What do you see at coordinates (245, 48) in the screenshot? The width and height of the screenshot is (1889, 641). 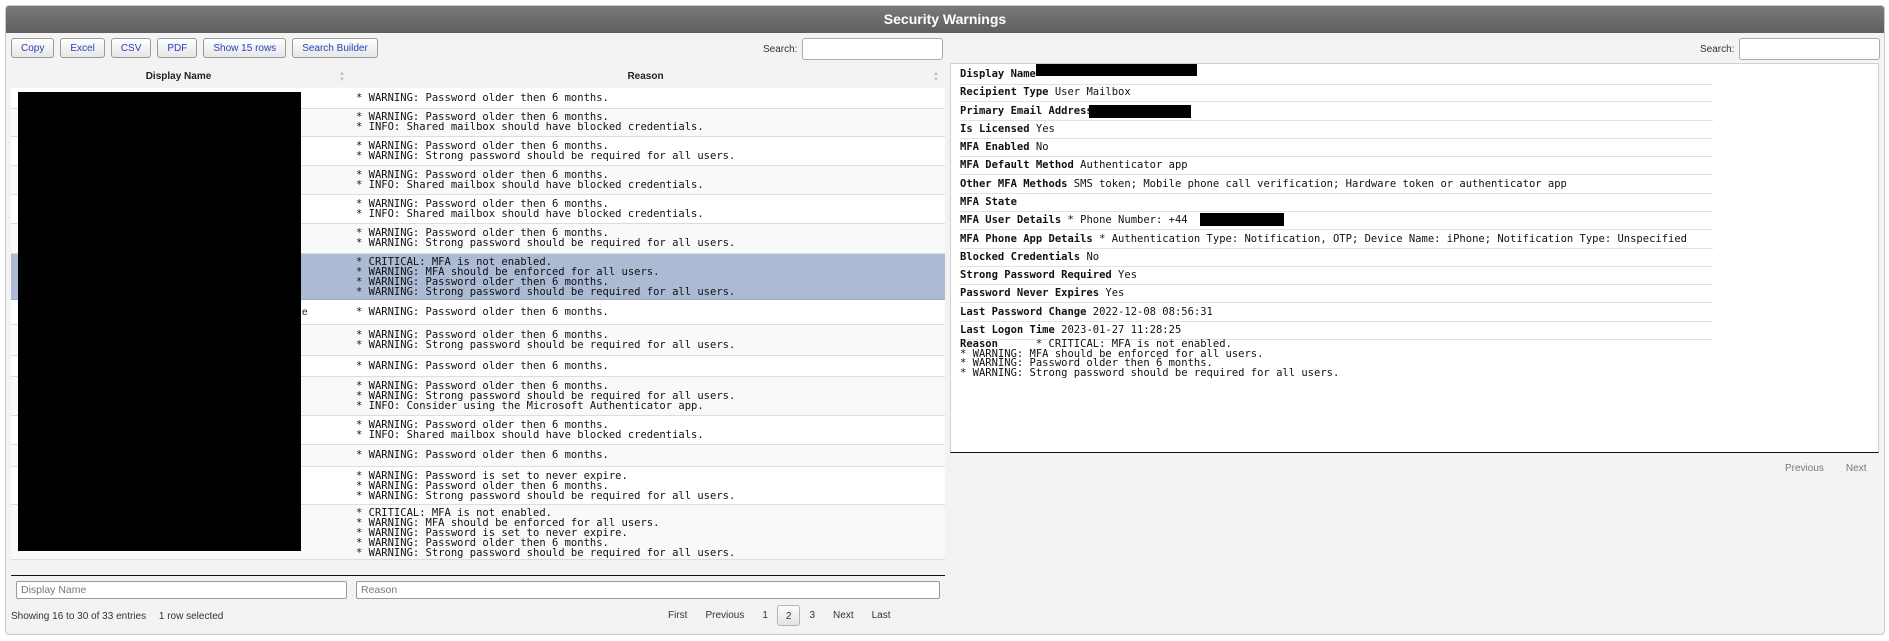 I see `show-rows-button: Show 15 rows` at bounding box center [245, 48].